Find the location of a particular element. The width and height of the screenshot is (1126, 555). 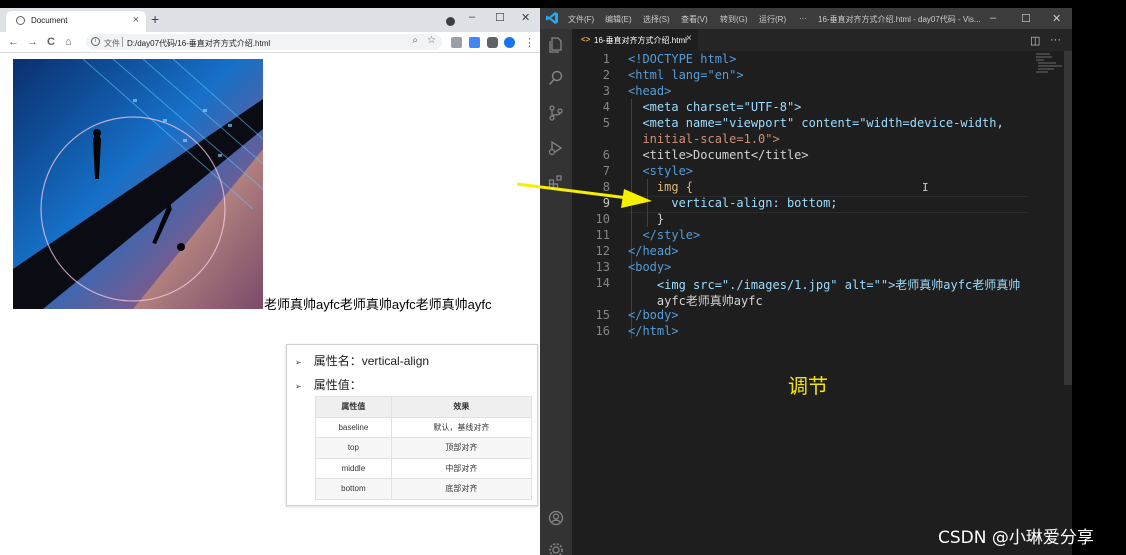

table-cell: bottom is located at coordinates (353, 489).